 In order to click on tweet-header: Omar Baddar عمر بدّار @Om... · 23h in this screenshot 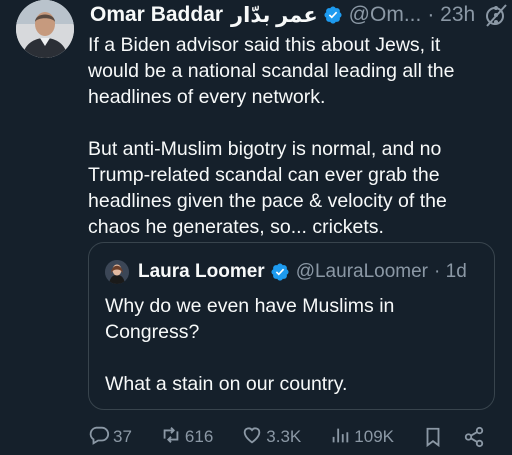, I will do `click(298, 15)`.